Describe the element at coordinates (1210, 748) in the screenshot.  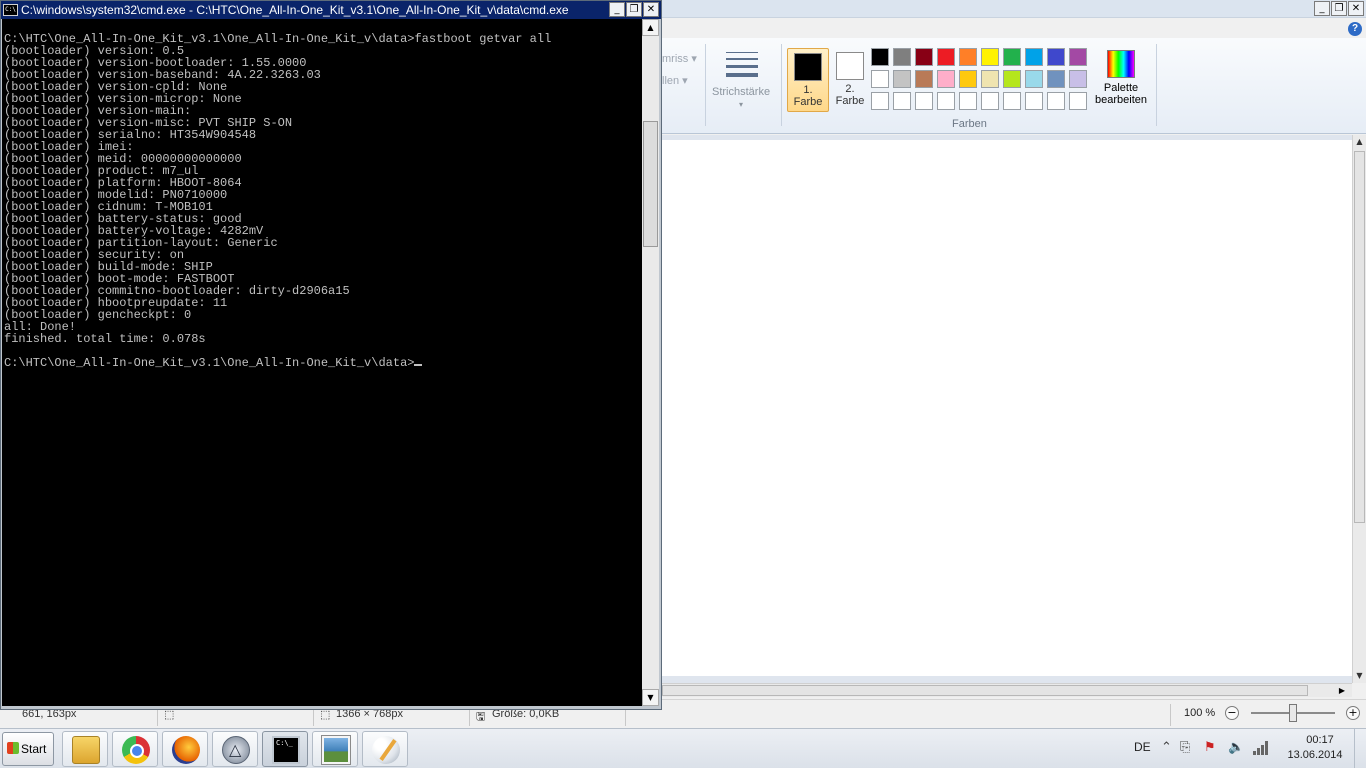
I see `action-center-icon: ⚑` at that location.